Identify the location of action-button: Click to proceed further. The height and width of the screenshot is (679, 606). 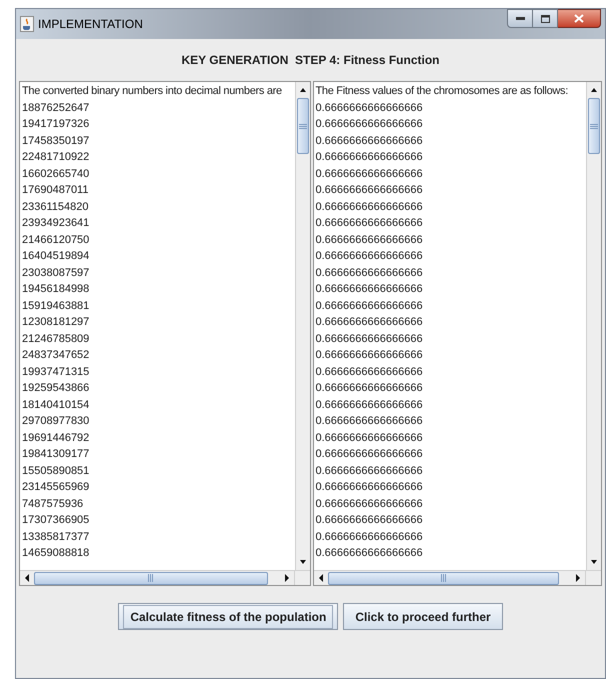
(423, 616).